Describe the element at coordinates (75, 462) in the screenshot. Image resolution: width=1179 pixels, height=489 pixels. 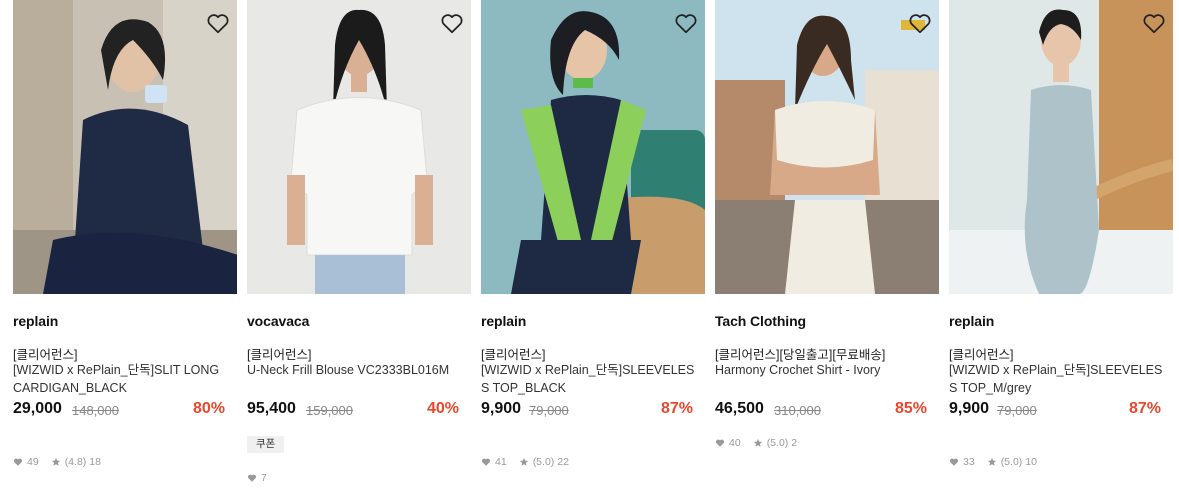
I see `rating-score: (4.8)` at that location.